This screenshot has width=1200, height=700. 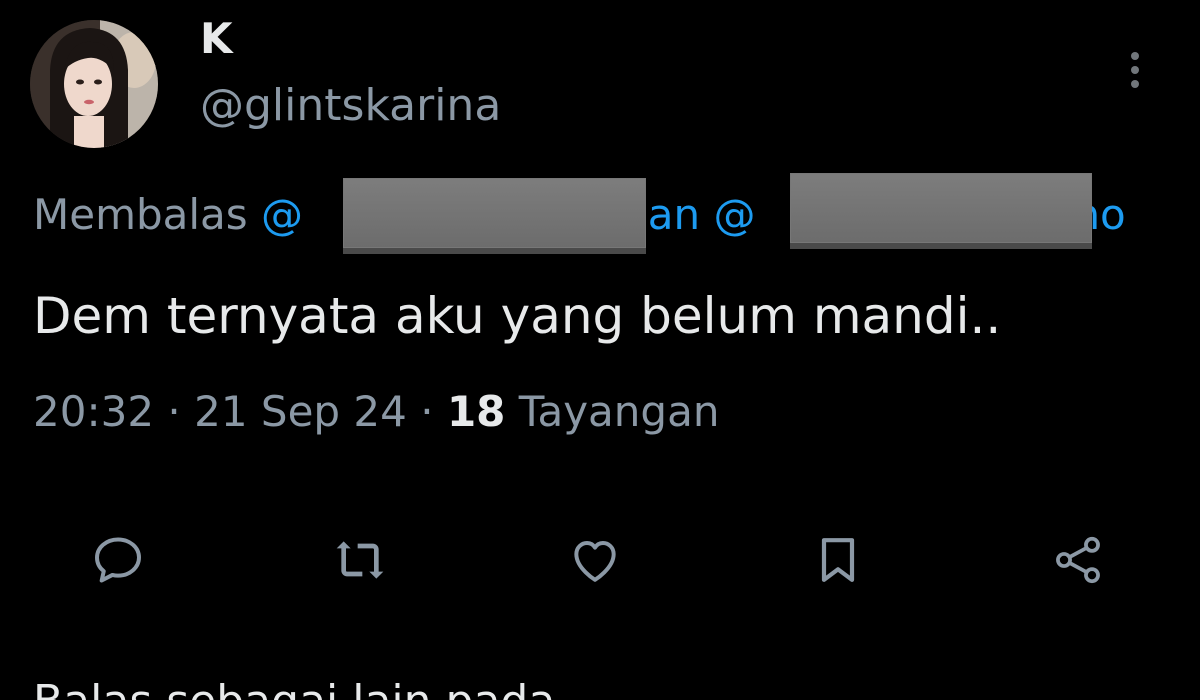 I want to click on views-count: 18, so click(x=476, y=411).